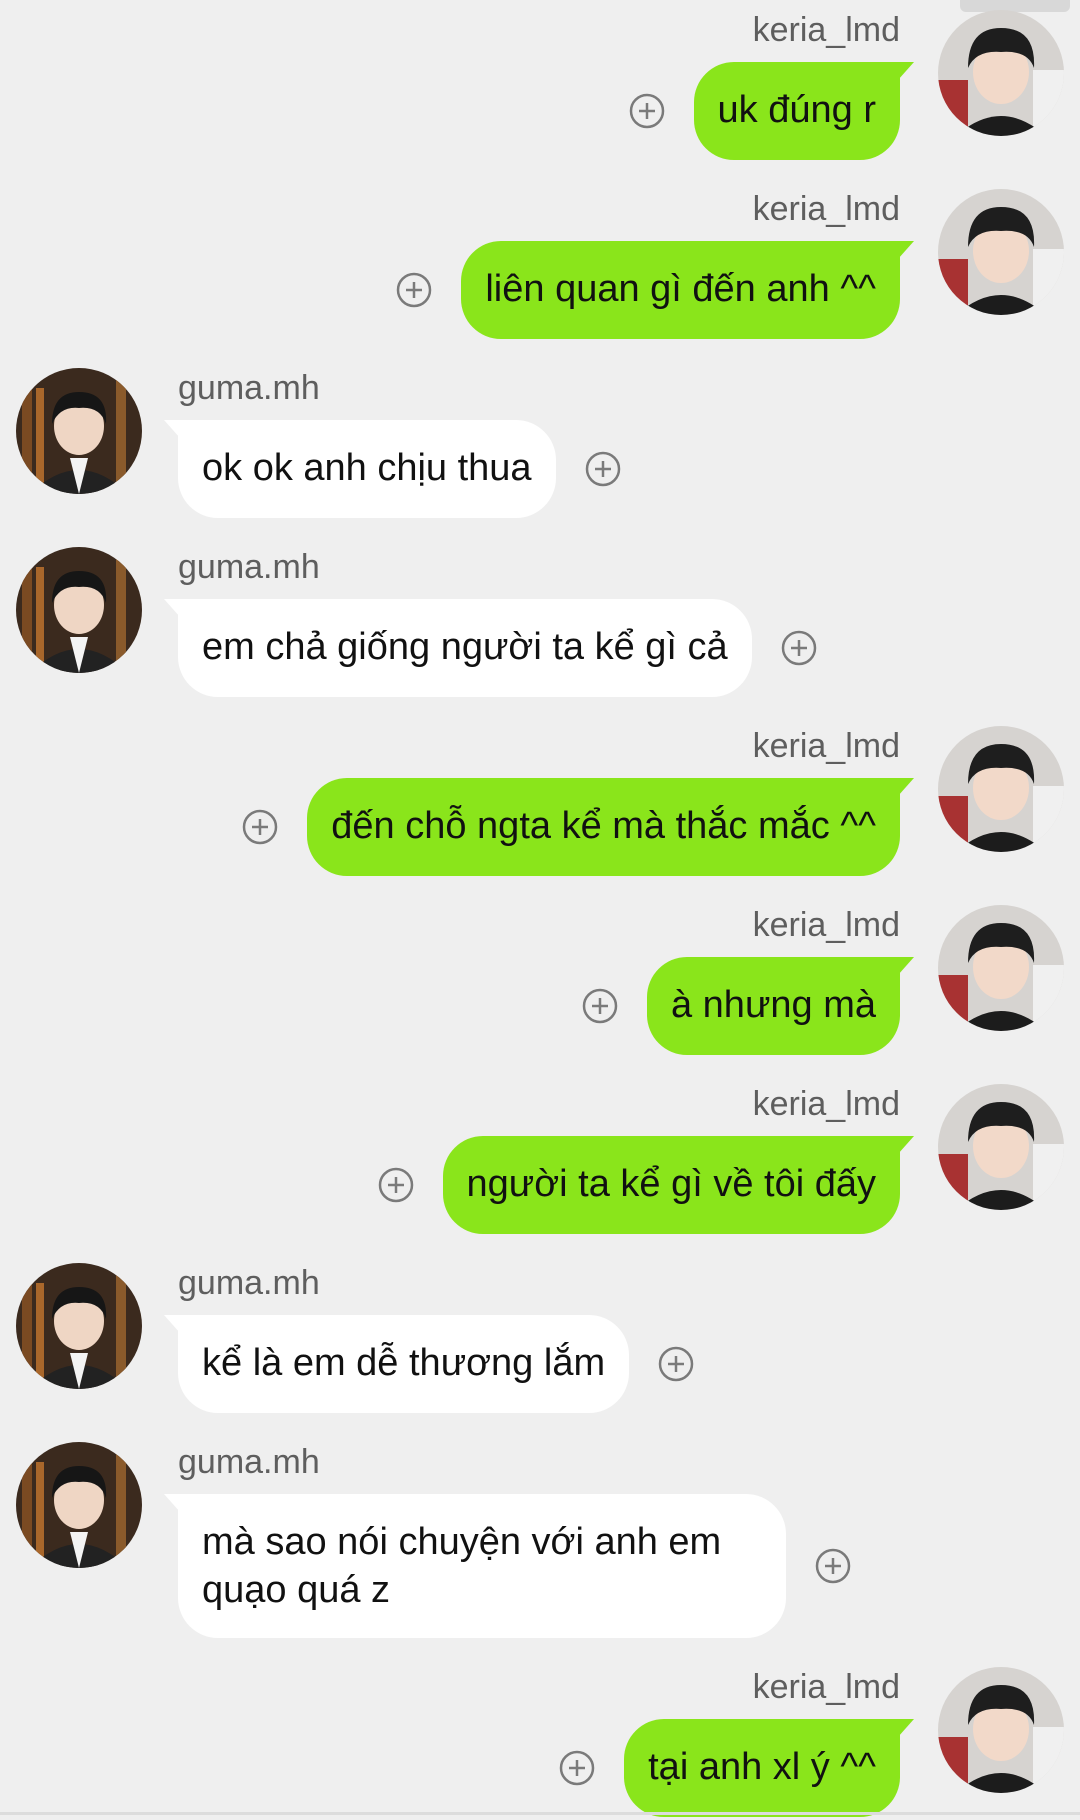  I want to click on message-line: uk đúng r, so click(771, 111).